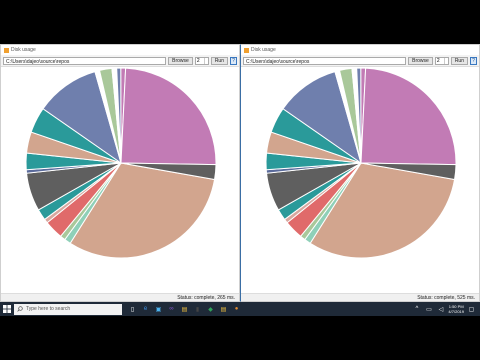 This screenshot has width=480, height=360. What do you see at coordinates (48, 309) in the screenshot?
I see `search-placeholder: Type here to search` at bounding box center [48, 309].